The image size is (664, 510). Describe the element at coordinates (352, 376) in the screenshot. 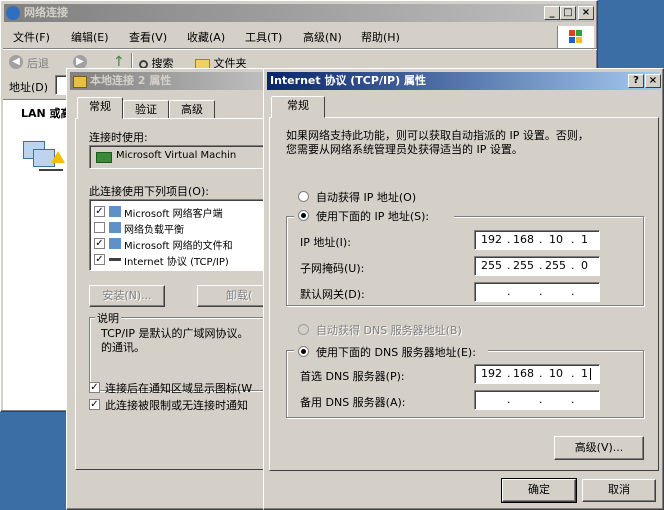

I see `preferred-dns-label: 首选 DNS 服务器(P):` at that location.